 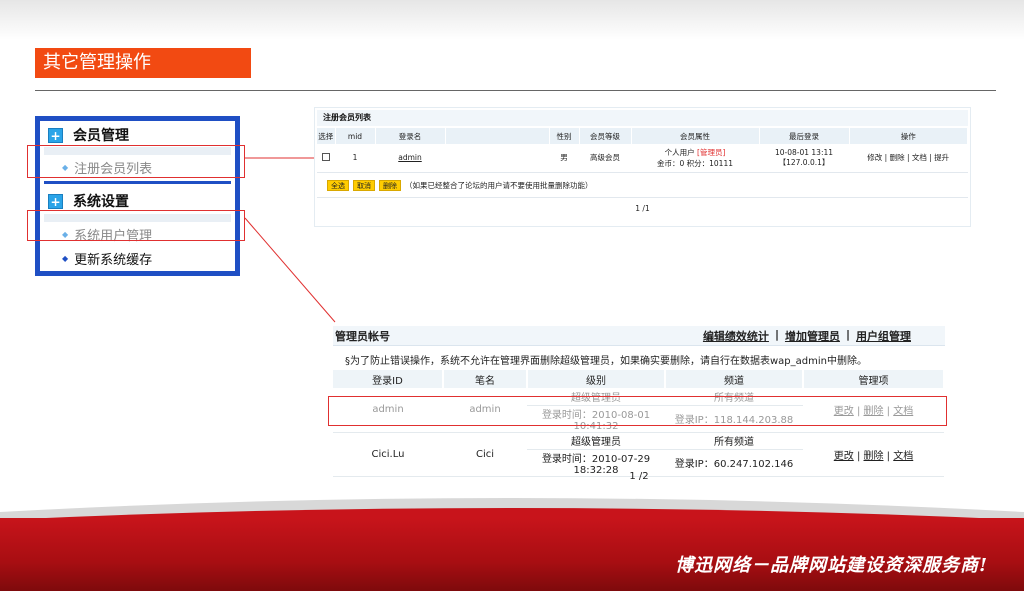 What do you see at coordinates (388, 379) in the screenshot?
I see `column-header: 登录ID` at bounding box center [388, 379].